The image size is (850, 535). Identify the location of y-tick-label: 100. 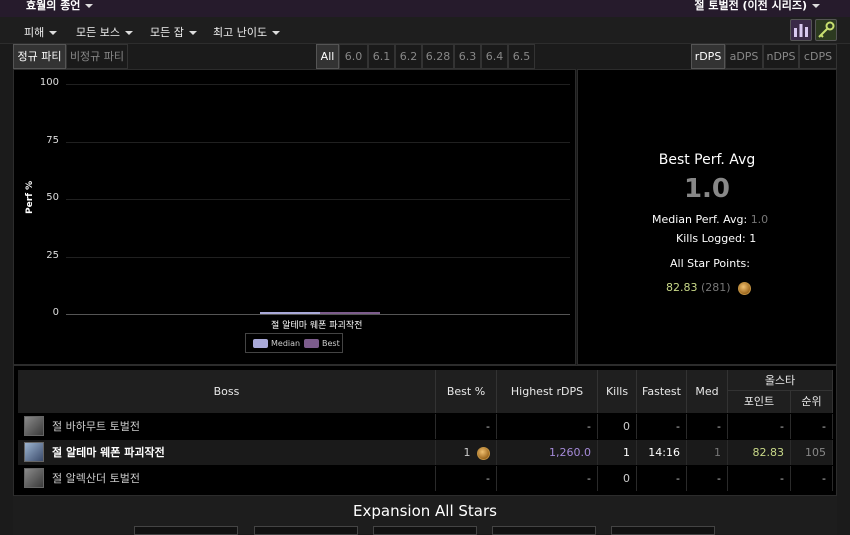
(49, 82).